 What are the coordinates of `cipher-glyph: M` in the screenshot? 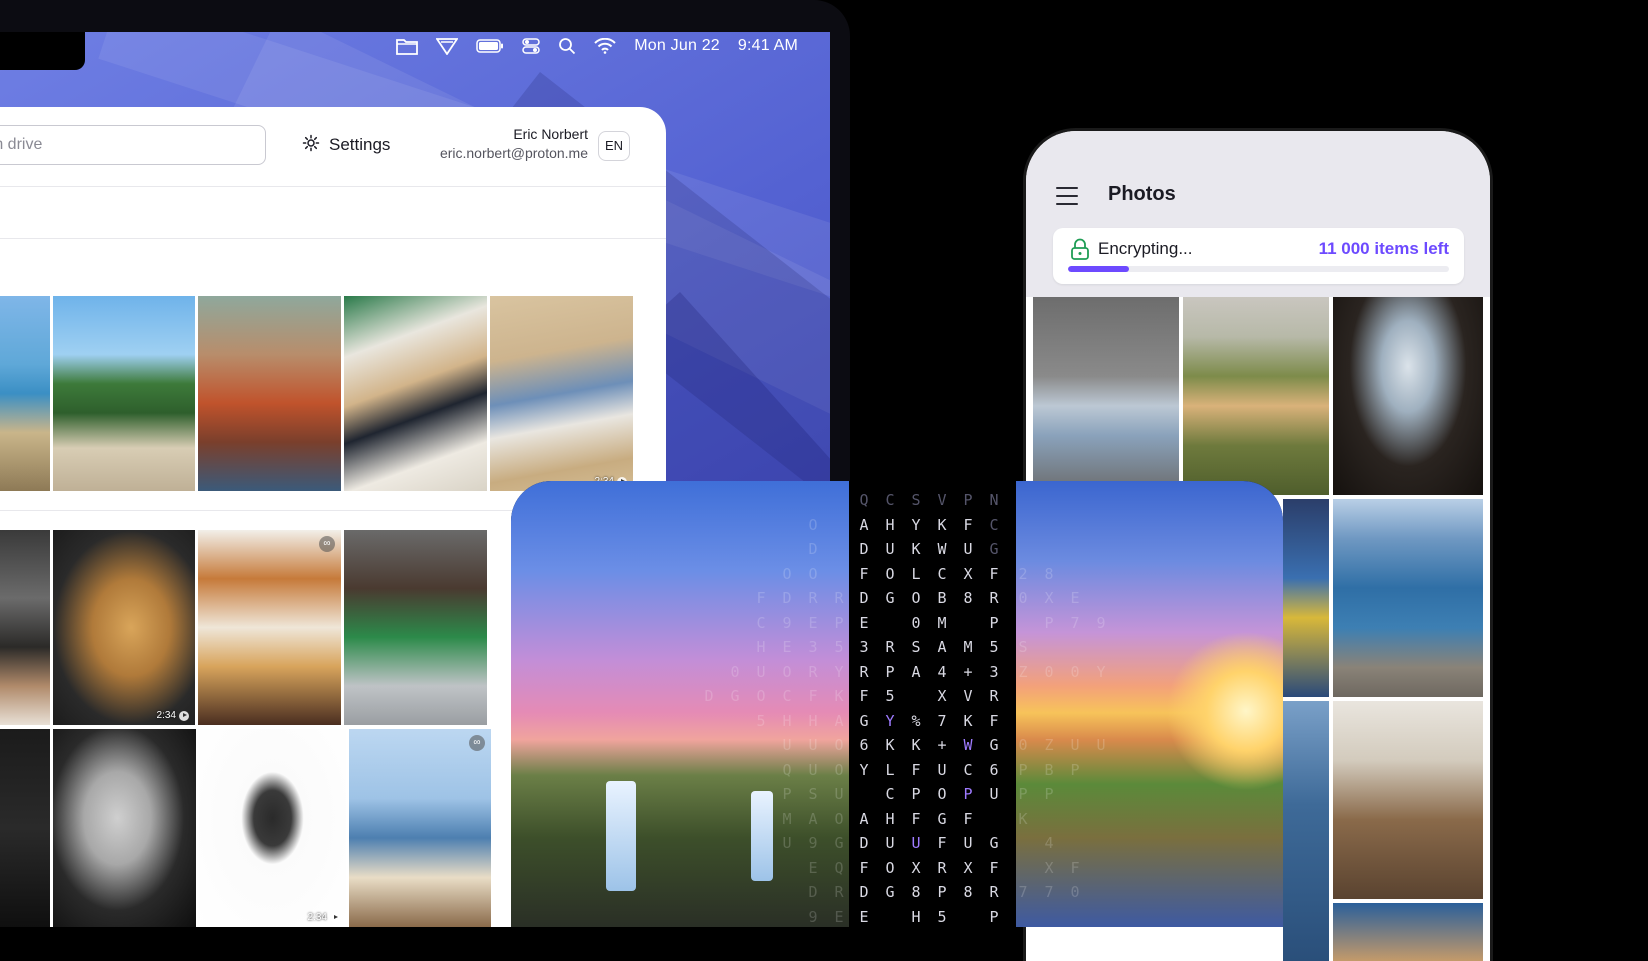 It's located at (942, 622).